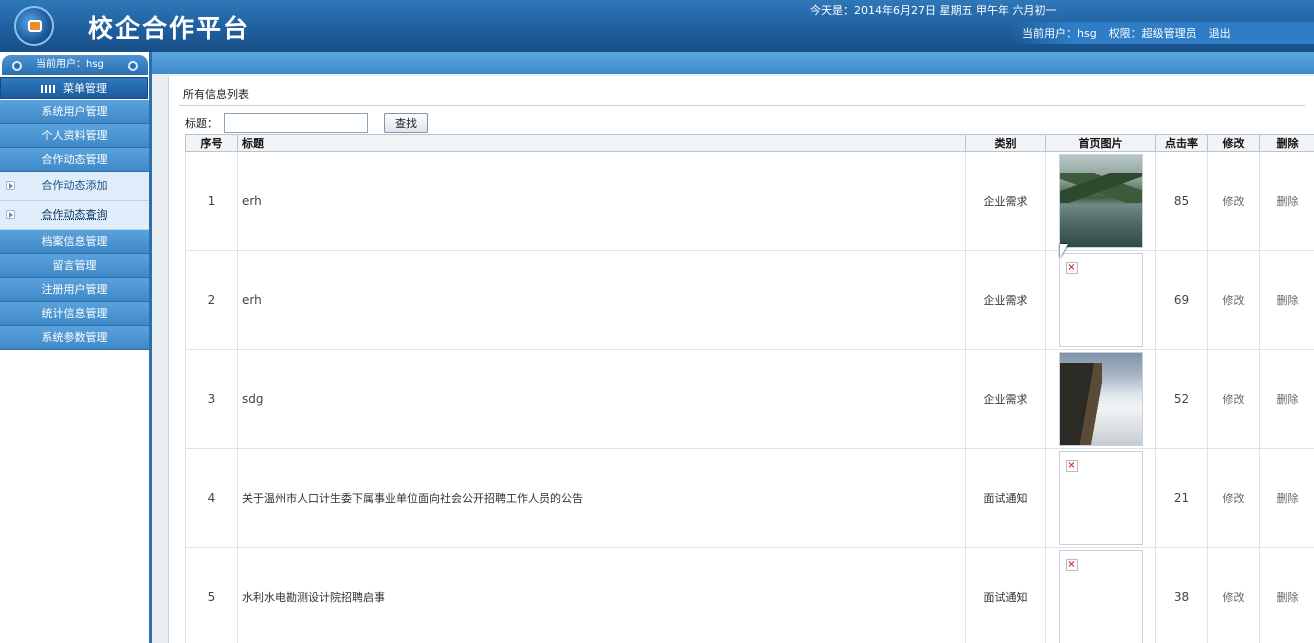  Describe the element at coordinates (1181, 595) in the screenshot. I see `row-clicks: 38` at that location.